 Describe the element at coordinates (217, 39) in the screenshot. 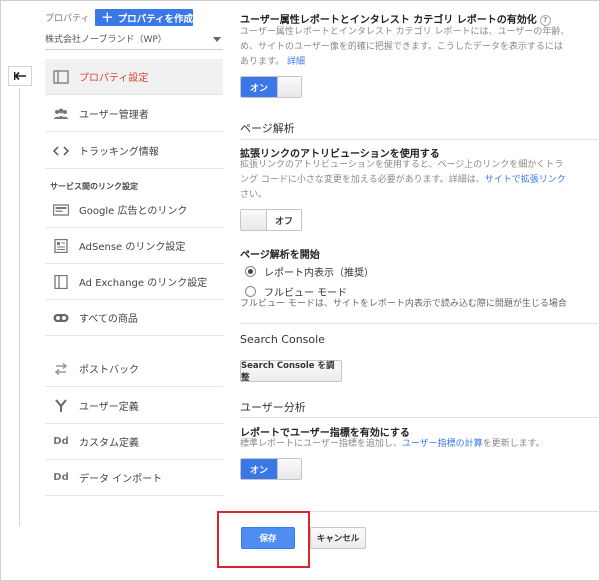

I see `chevron-down-icon` at that location.